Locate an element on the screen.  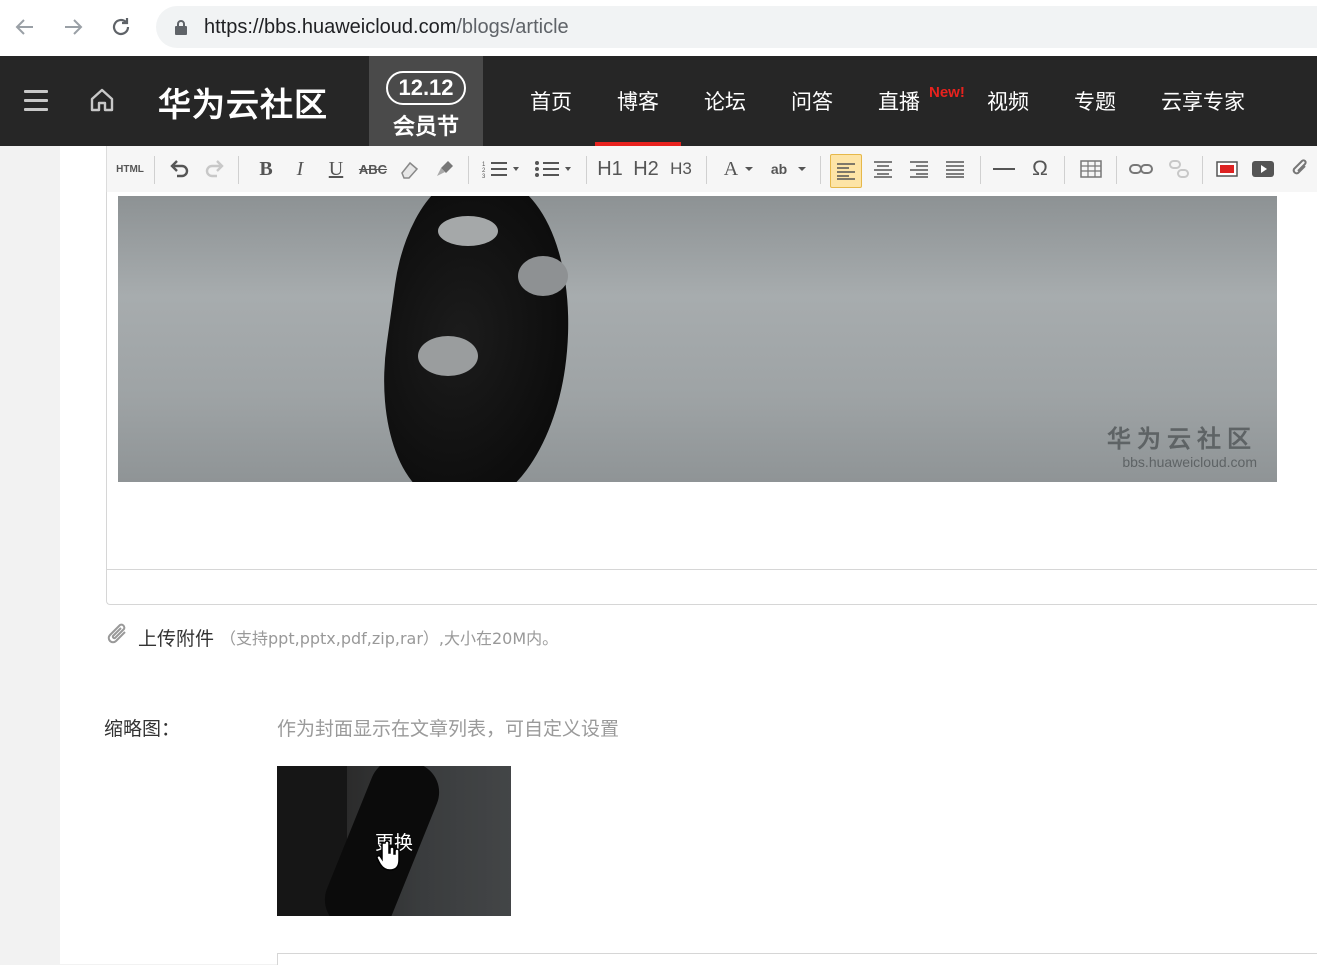
thumbnail-label: 缩略图： is located at coordinates (142, 729).